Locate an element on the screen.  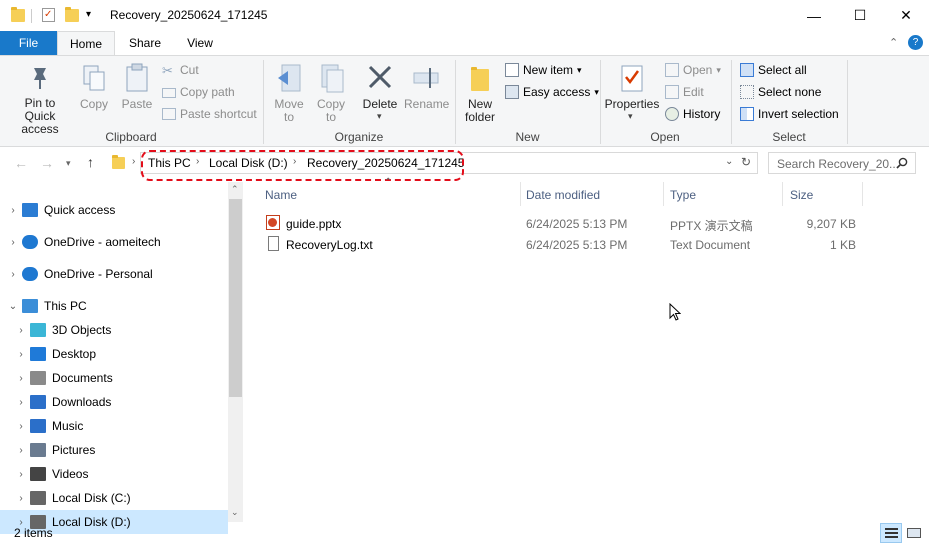
minimize-button: — is located at coordinates (814, 15).